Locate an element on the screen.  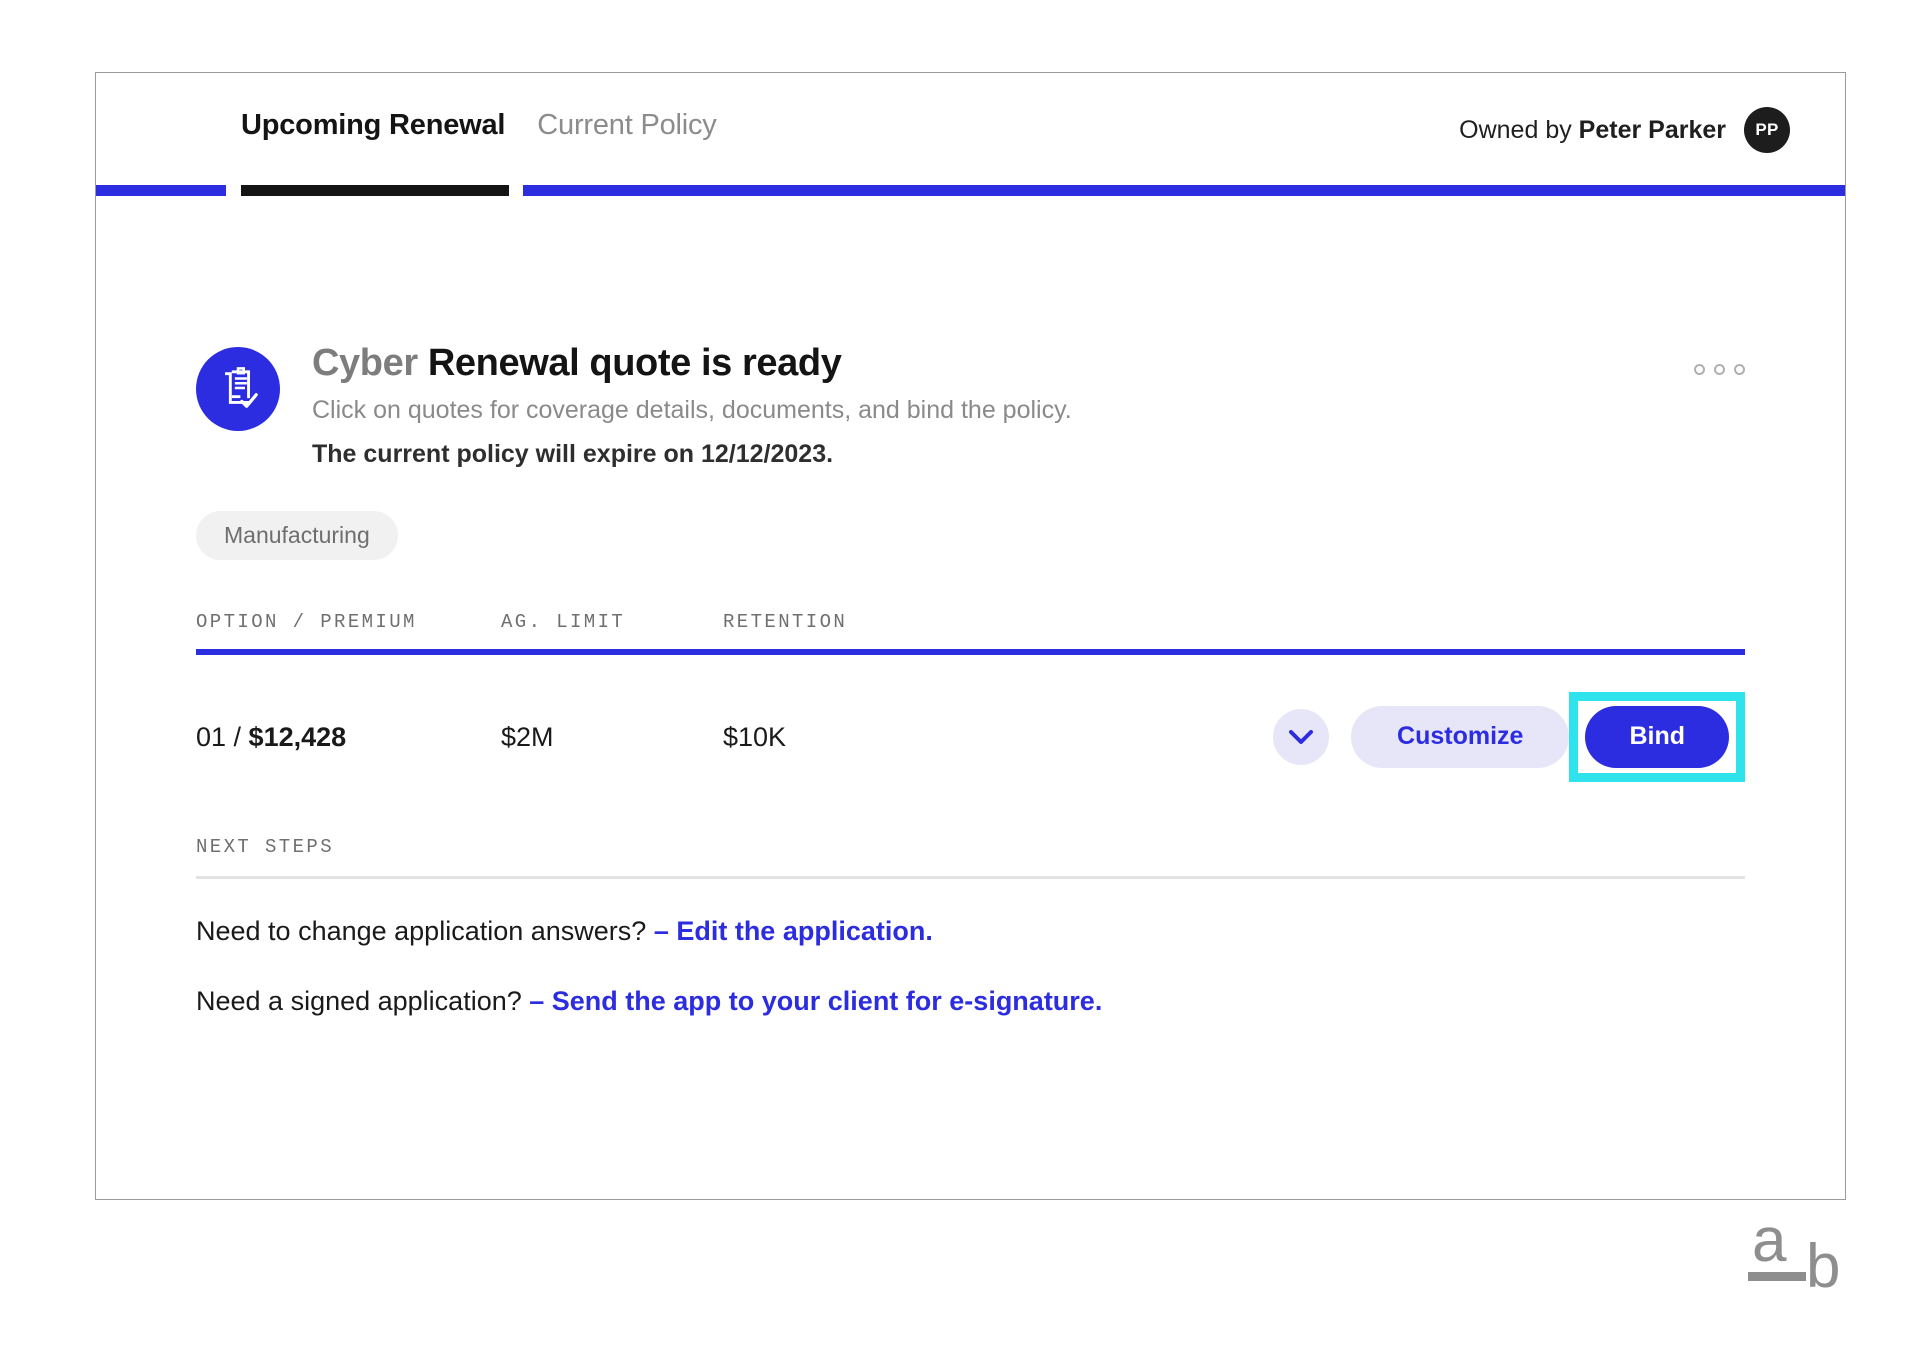
column-header-option-premium: OPTION / PREMIUM is located at coordinates (306, 622).